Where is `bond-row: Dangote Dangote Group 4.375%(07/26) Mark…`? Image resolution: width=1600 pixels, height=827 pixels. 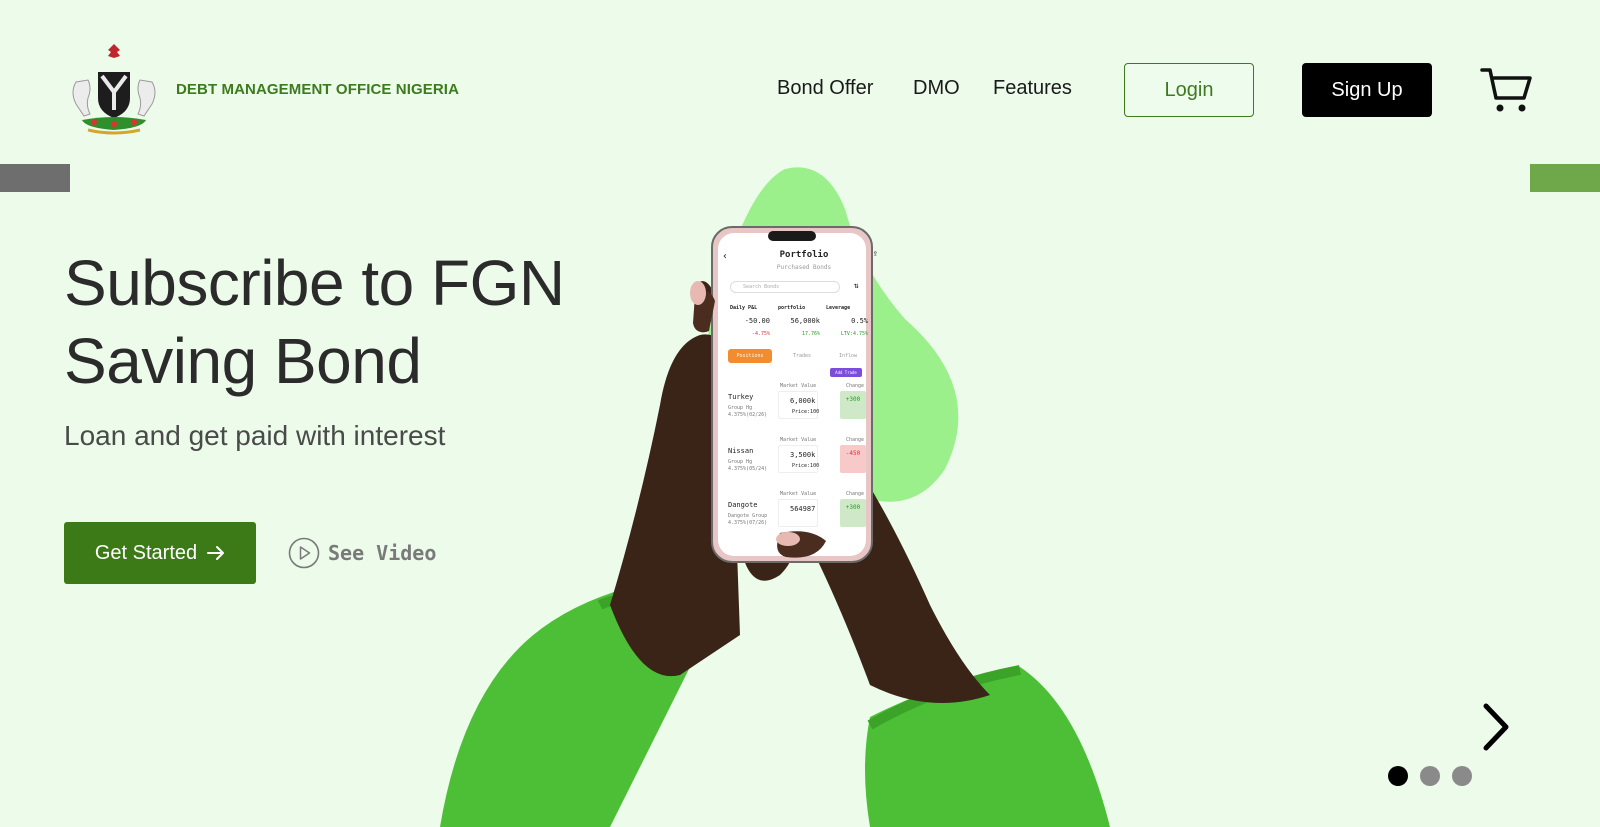
bond-row: Dangote Dangote Group 4.375%(07/26) Mark… is located at coordinates (803, 516).